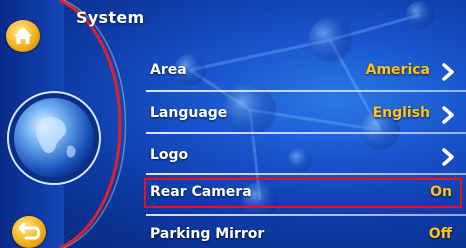 This screenshot has height=248, width=466. I want to click on setting-row-rear-camera: Rear Camera On, so click(306, 194).